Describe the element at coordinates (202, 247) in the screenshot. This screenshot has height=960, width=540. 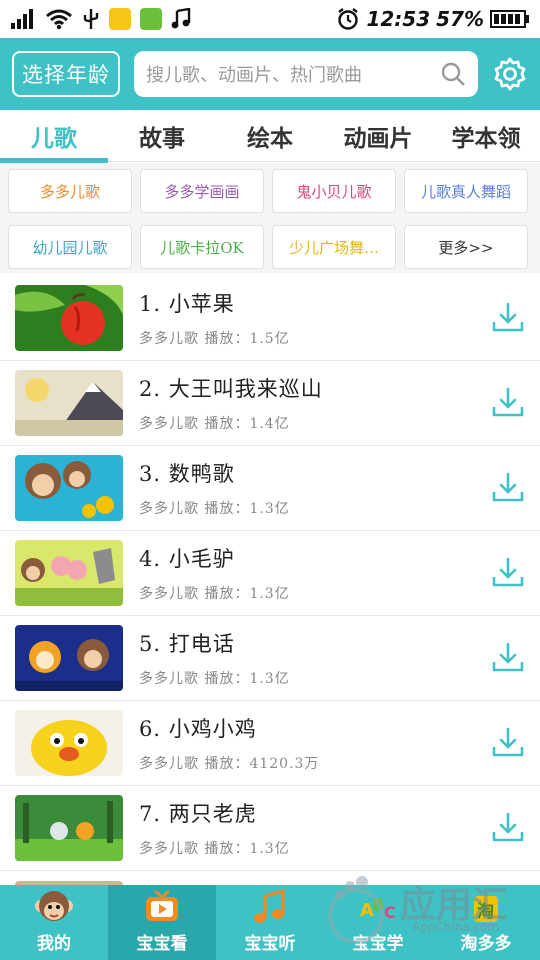
I see `chip-karaoke: 儿歌卡拉OK` at that location.